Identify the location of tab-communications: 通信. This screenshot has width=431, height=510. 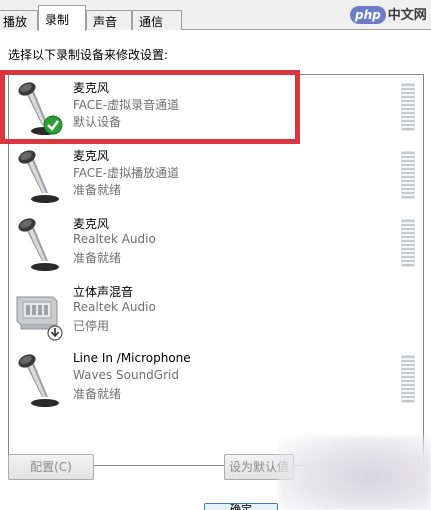
(157, 20).